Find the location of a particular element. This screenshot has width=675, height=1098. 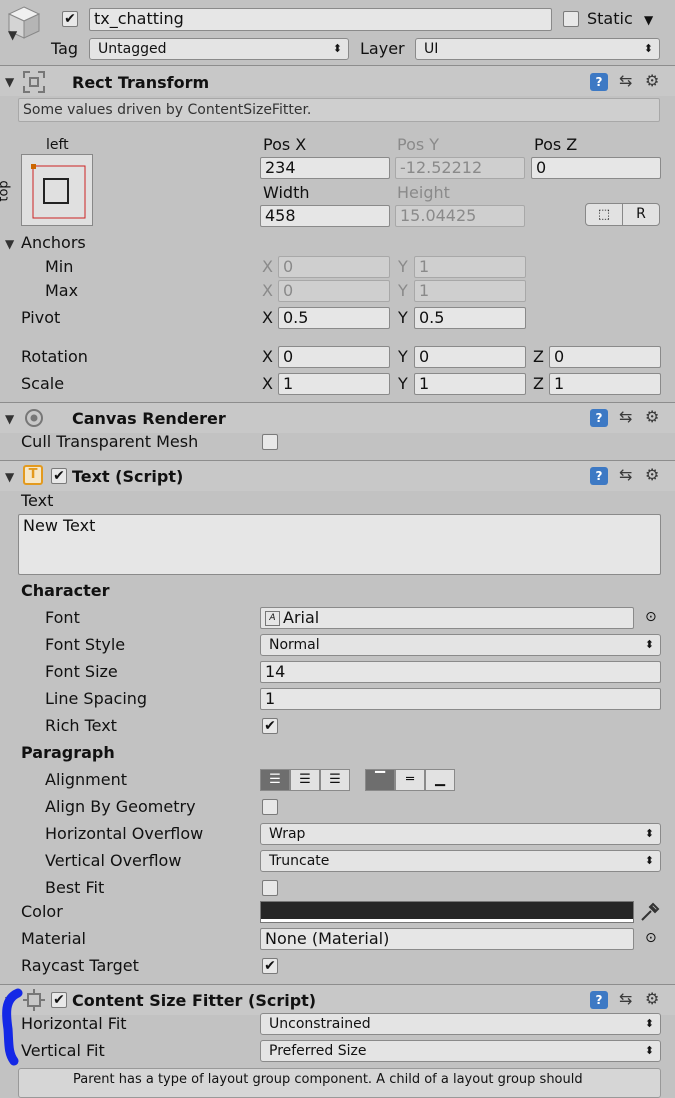

scale-y-input: 1 is located at coordinates (470, 384).